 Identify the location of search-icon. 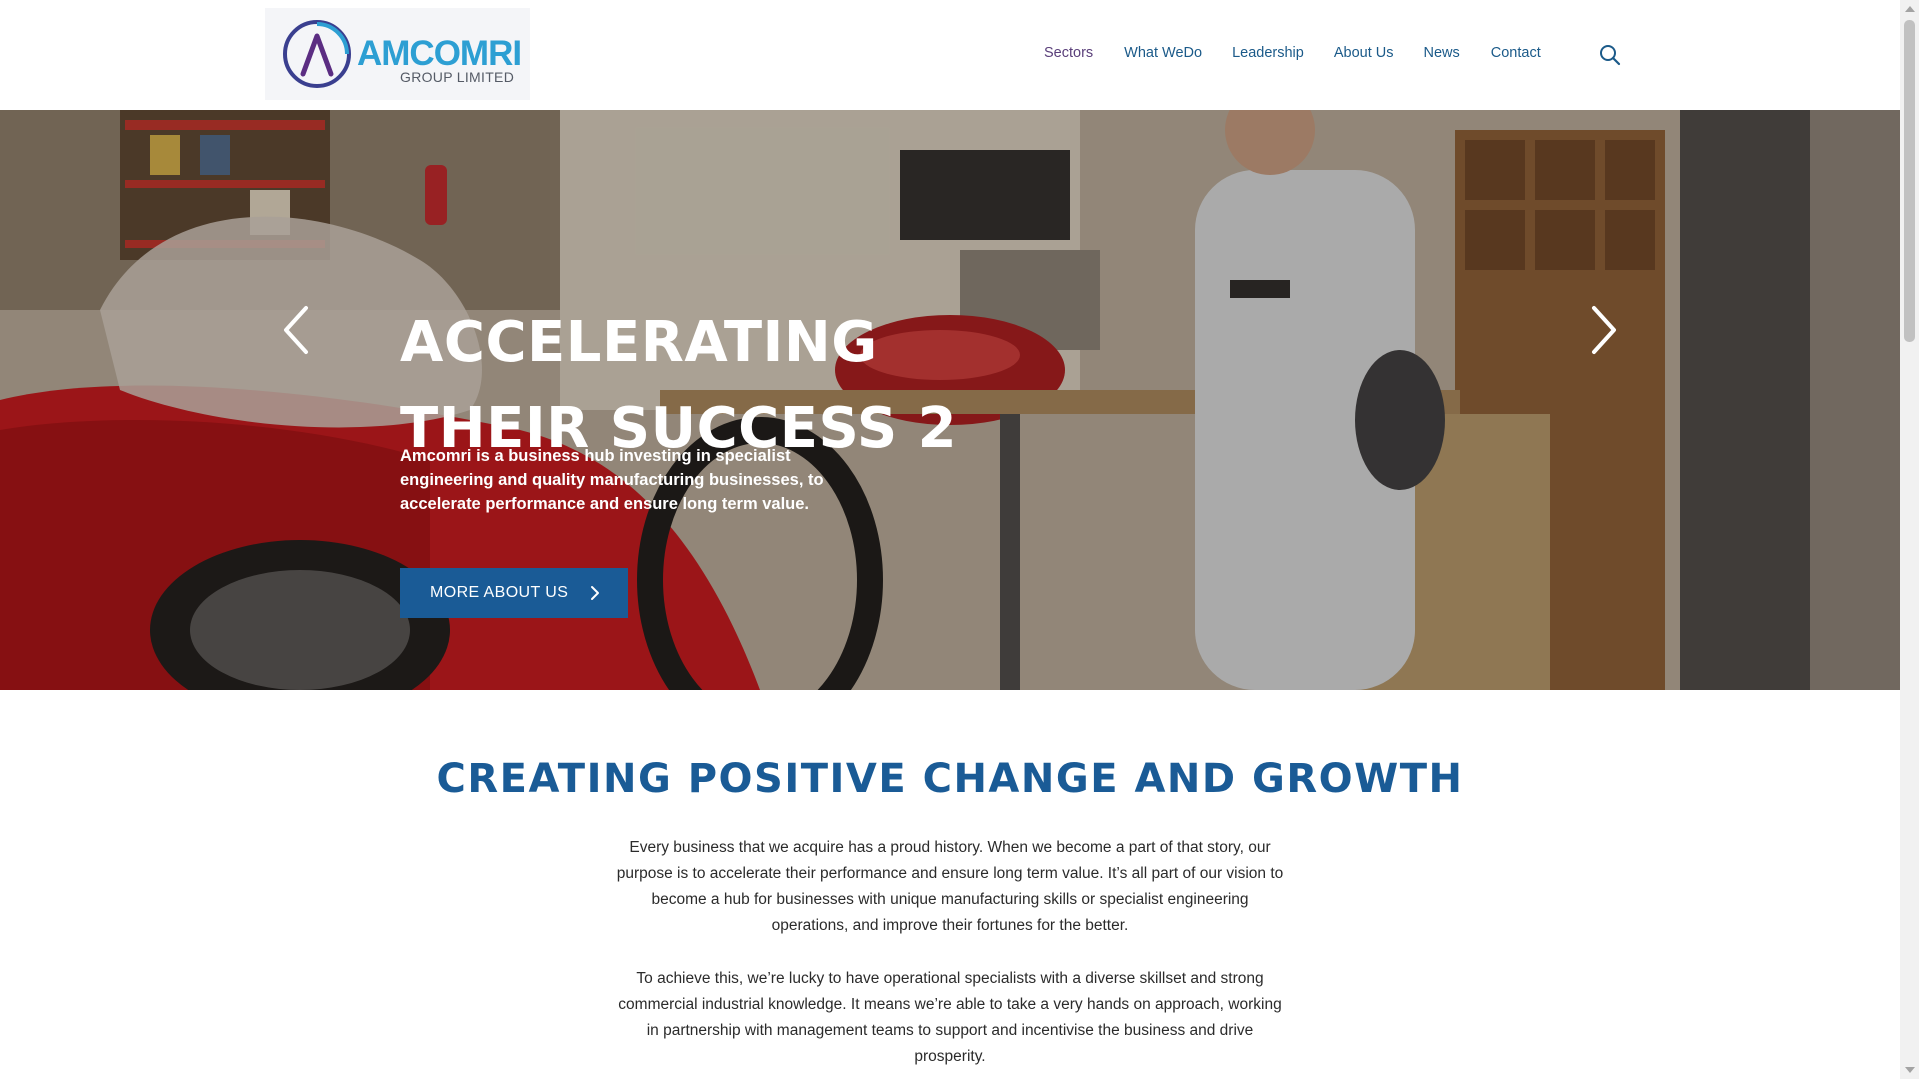
(1610, 55).